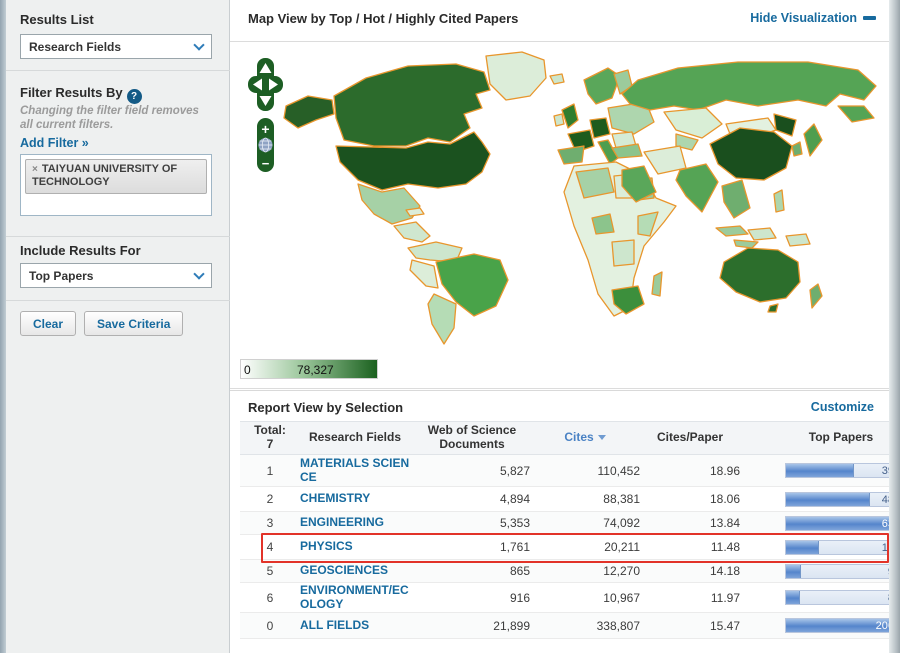 This screenshot has width=900, height=653. What do you see at coordinates (116, 275) in the screenshot?
I see `include-results-dropdown: Top Papers` at bounding box center [116, 275].